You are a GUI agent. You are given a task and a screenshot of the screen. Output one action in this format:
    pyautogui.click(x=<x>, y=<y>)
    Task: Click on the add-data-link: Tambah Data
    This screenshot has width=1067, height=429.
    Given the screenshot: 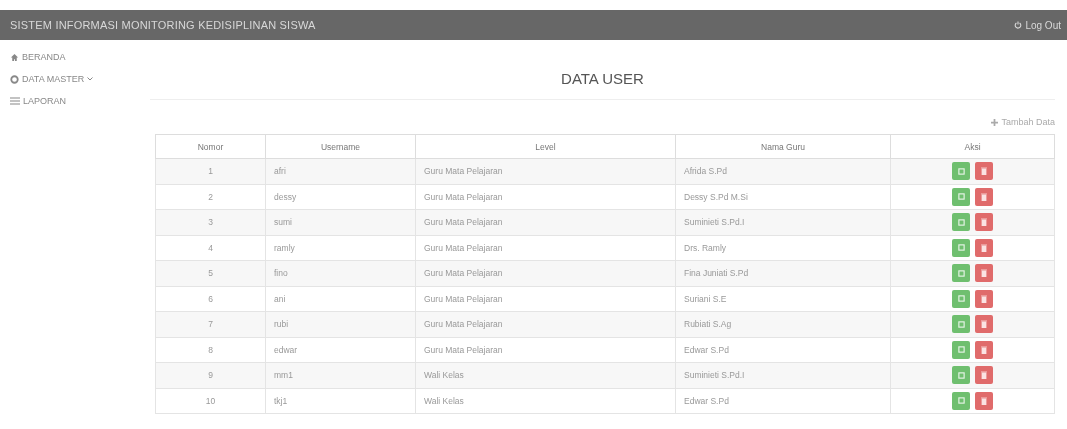 What is the action you would take?
    pyautogui.click(x=1023, y=122)
    